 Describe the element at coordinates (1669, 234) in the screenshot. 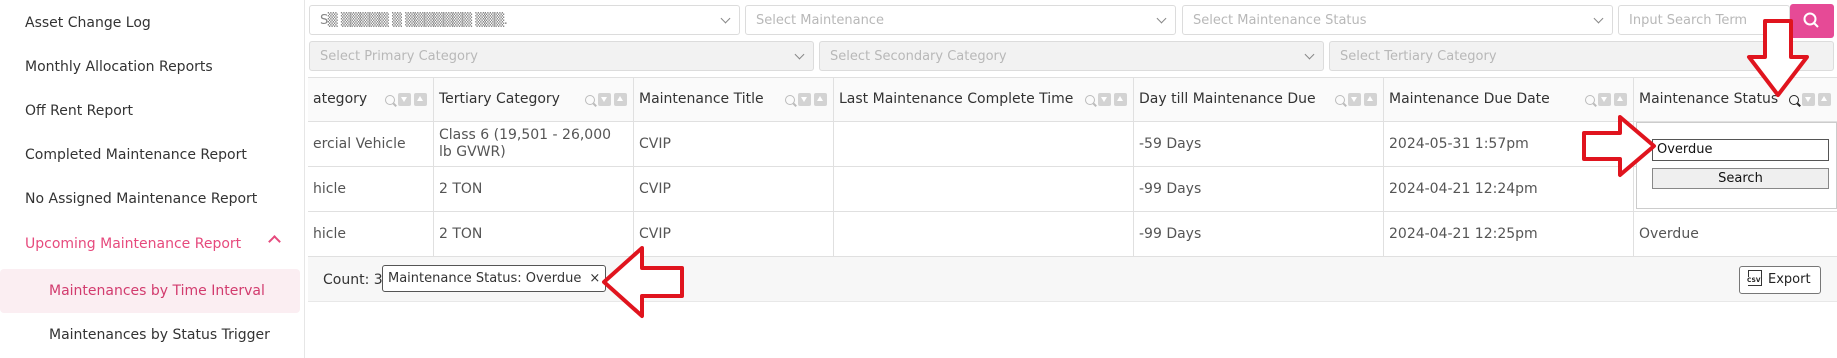

I see `cell-maintenance-status: Overdue` at that location.